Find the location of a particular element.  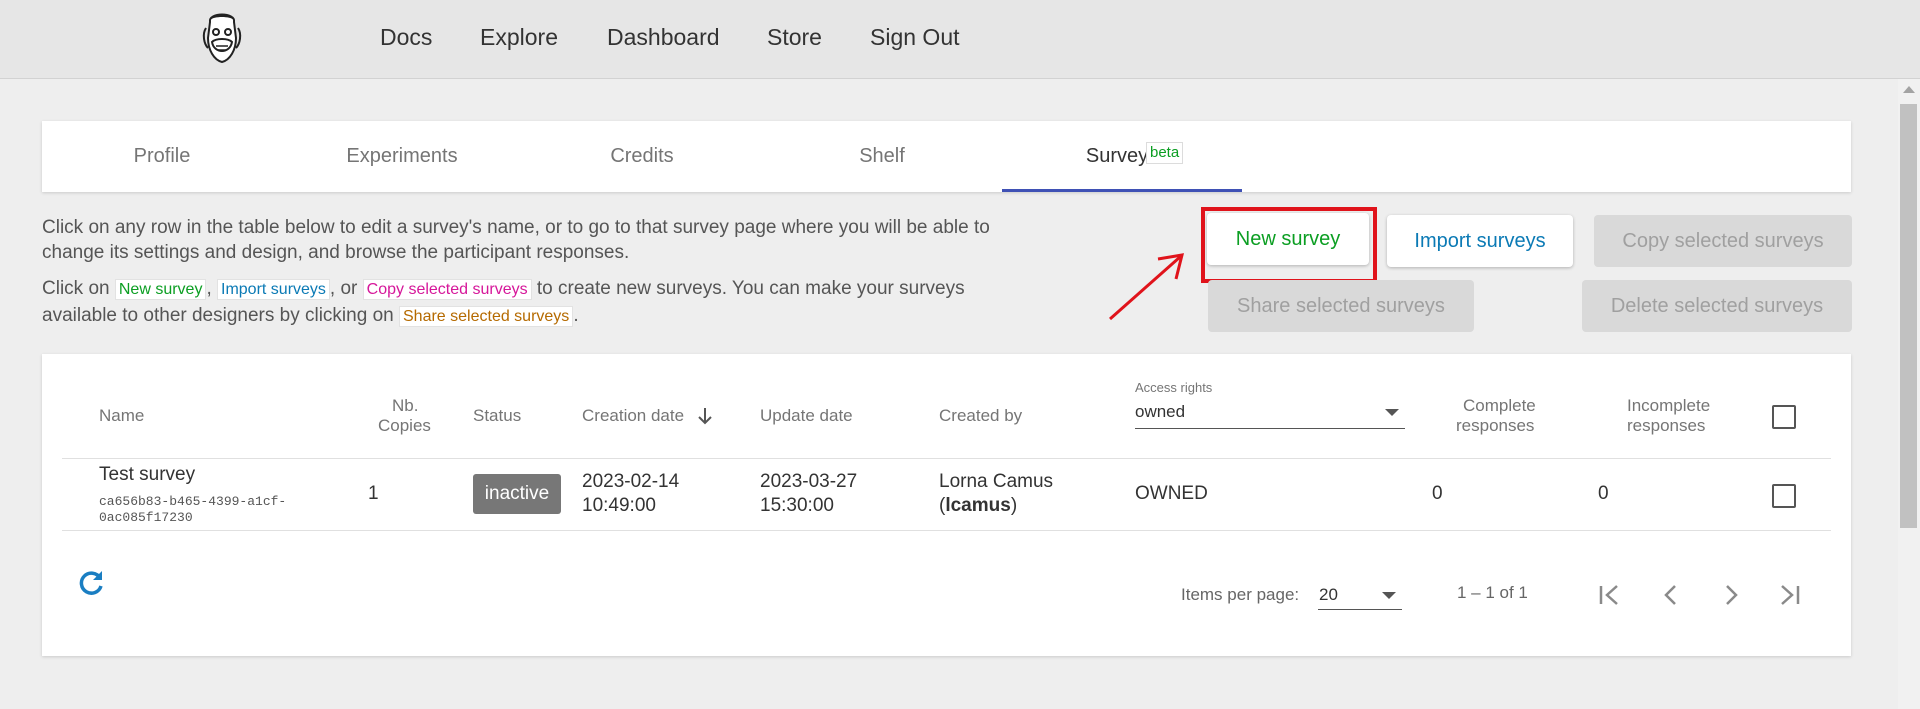

header-complete-line2: responses is located at coordinates (1495, 425).